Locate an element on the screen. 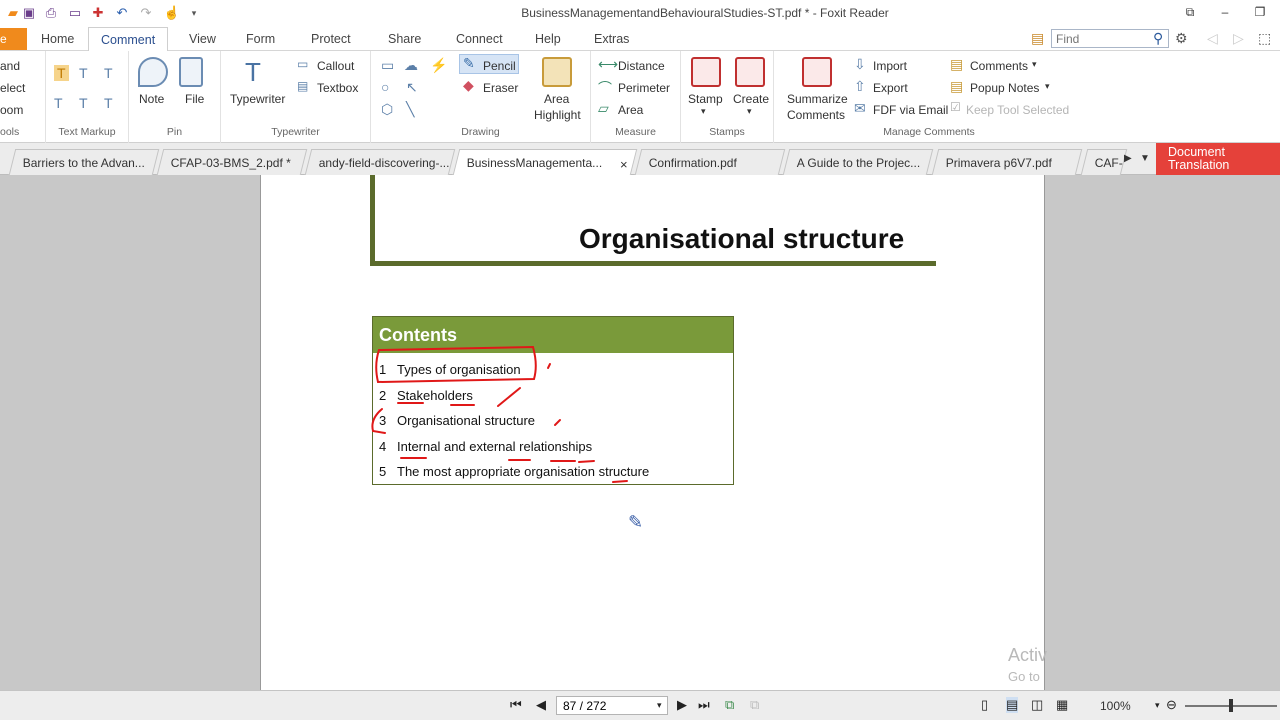  single-page-icon: ▯ is located at coordinates (984, 705).